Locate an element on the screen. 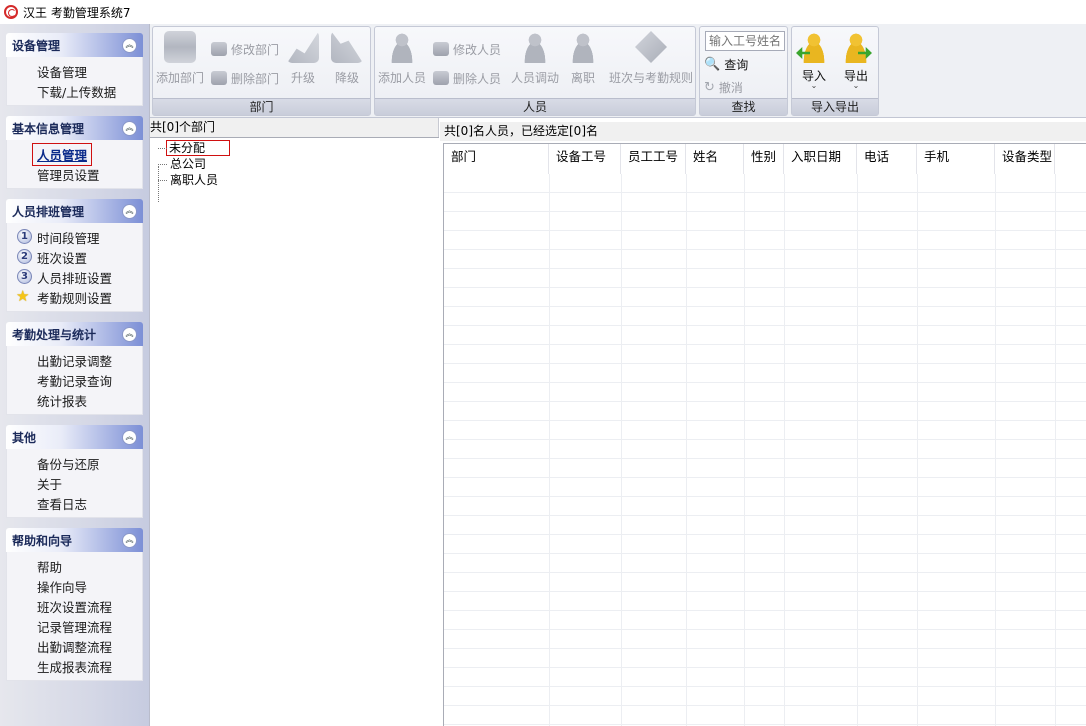  group-body: 备份与还原 关于 查看日志 is located at coordinates (74, 483).